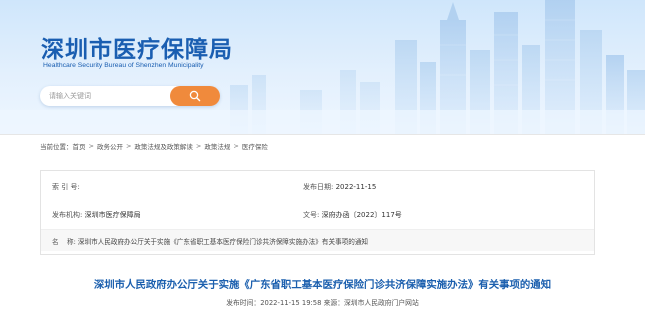 This screenshot has width=645, height=309. I want to click on publish-date: 发布日期: 2022-11-15, so click(339, 187).